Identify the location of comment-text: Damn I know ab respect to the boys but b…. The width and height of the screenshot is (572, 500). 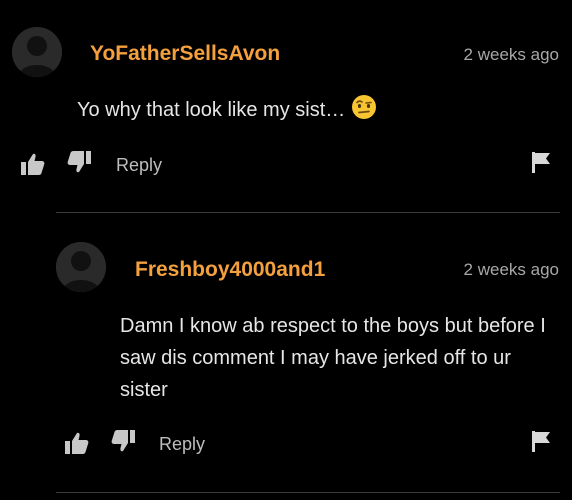
(333, 358).